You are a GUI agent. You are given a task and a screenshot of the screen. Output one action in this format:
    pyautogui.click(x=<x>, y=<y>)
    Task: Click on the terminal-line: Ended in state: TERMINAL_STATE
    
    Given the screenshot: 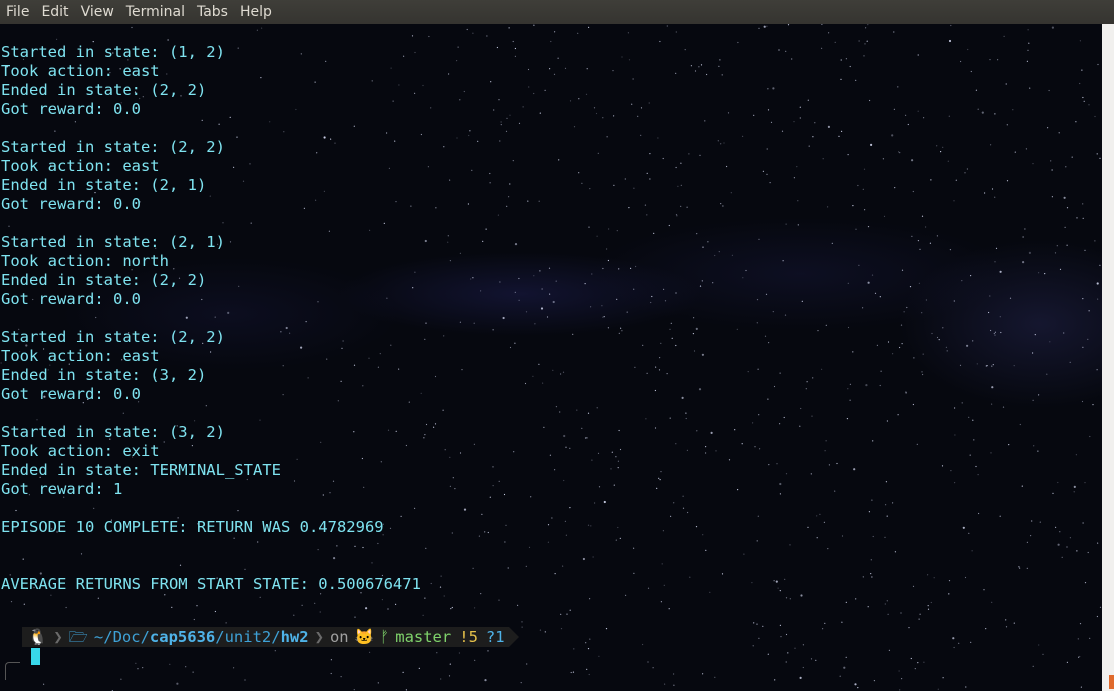 What is the action you would take?
    pyautogui.click(x=141, y=470)
    